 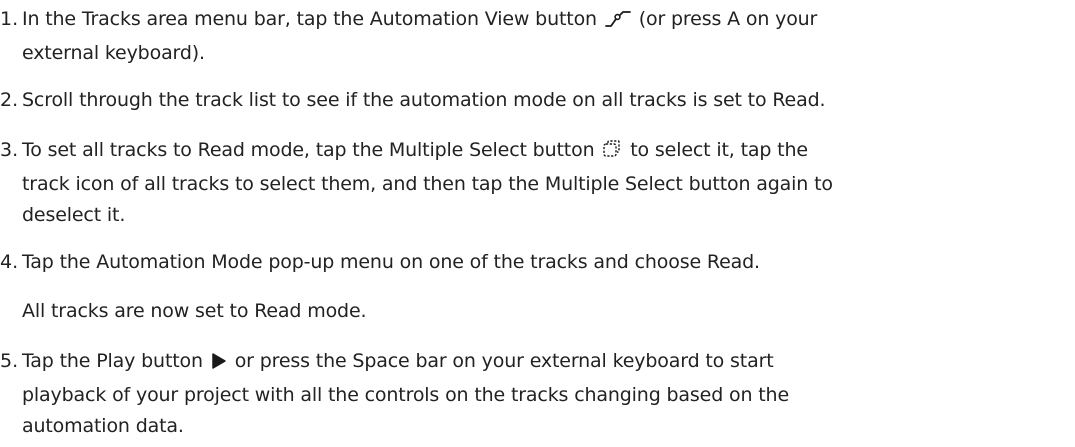 I want to click on step-text-segment: (or press A on your, so click(x=728, y=19).